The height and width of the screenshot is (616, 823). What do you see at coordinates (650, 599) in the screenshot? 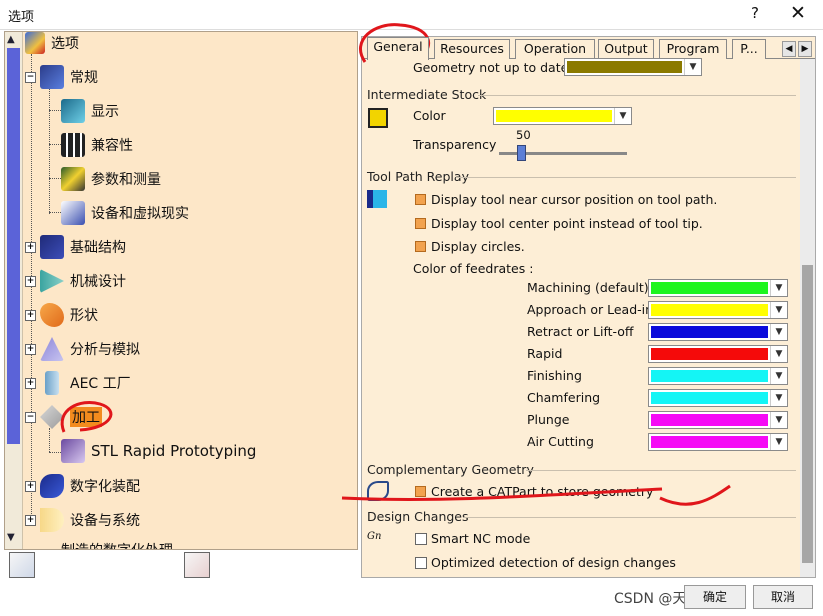
I see `watermark: CSDN @天` at bounding box center [650, 599].